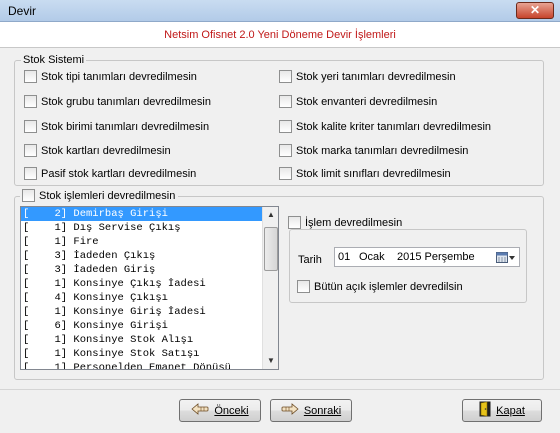  I want to click on checkbox-label: Stok birimi tanımları devredilmesin, so click(125, 126).